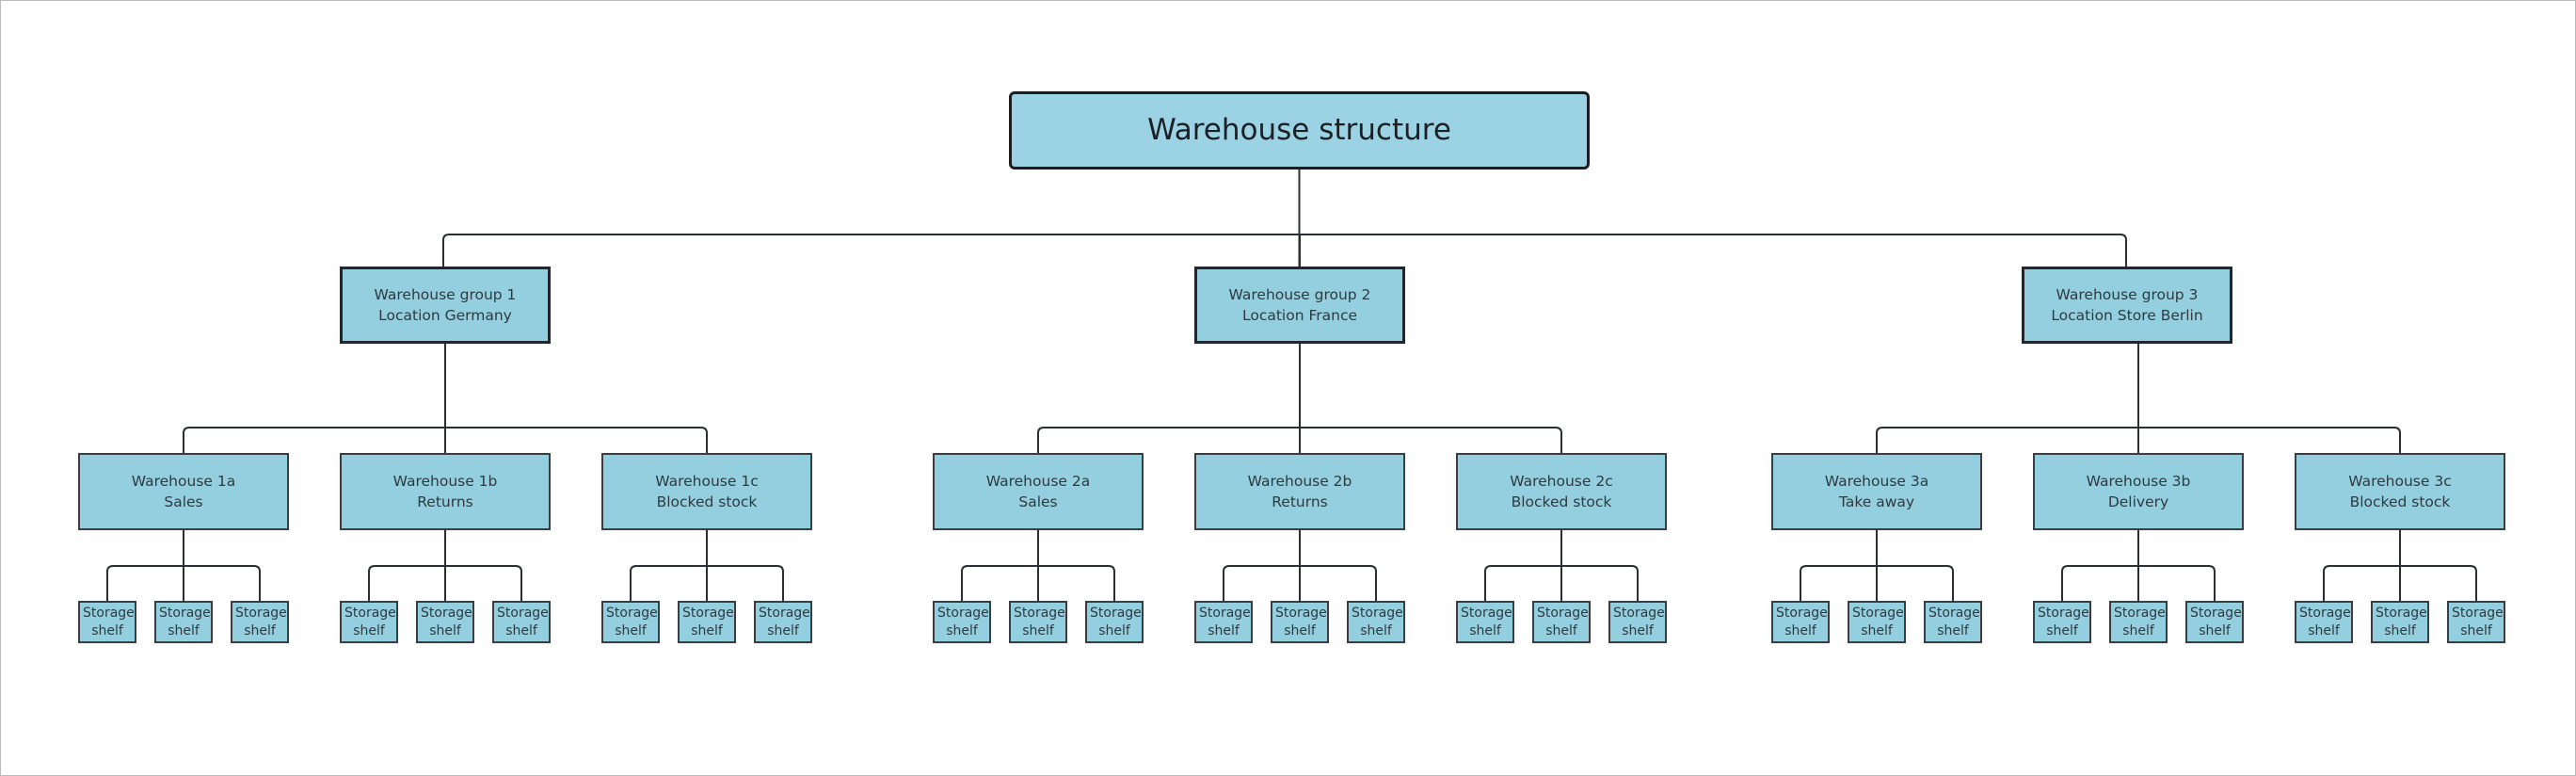  What do you see at coordinates (1284, 250) in the screenshot?
I see `root-connector-bus` at bounding box center [1284, 250].